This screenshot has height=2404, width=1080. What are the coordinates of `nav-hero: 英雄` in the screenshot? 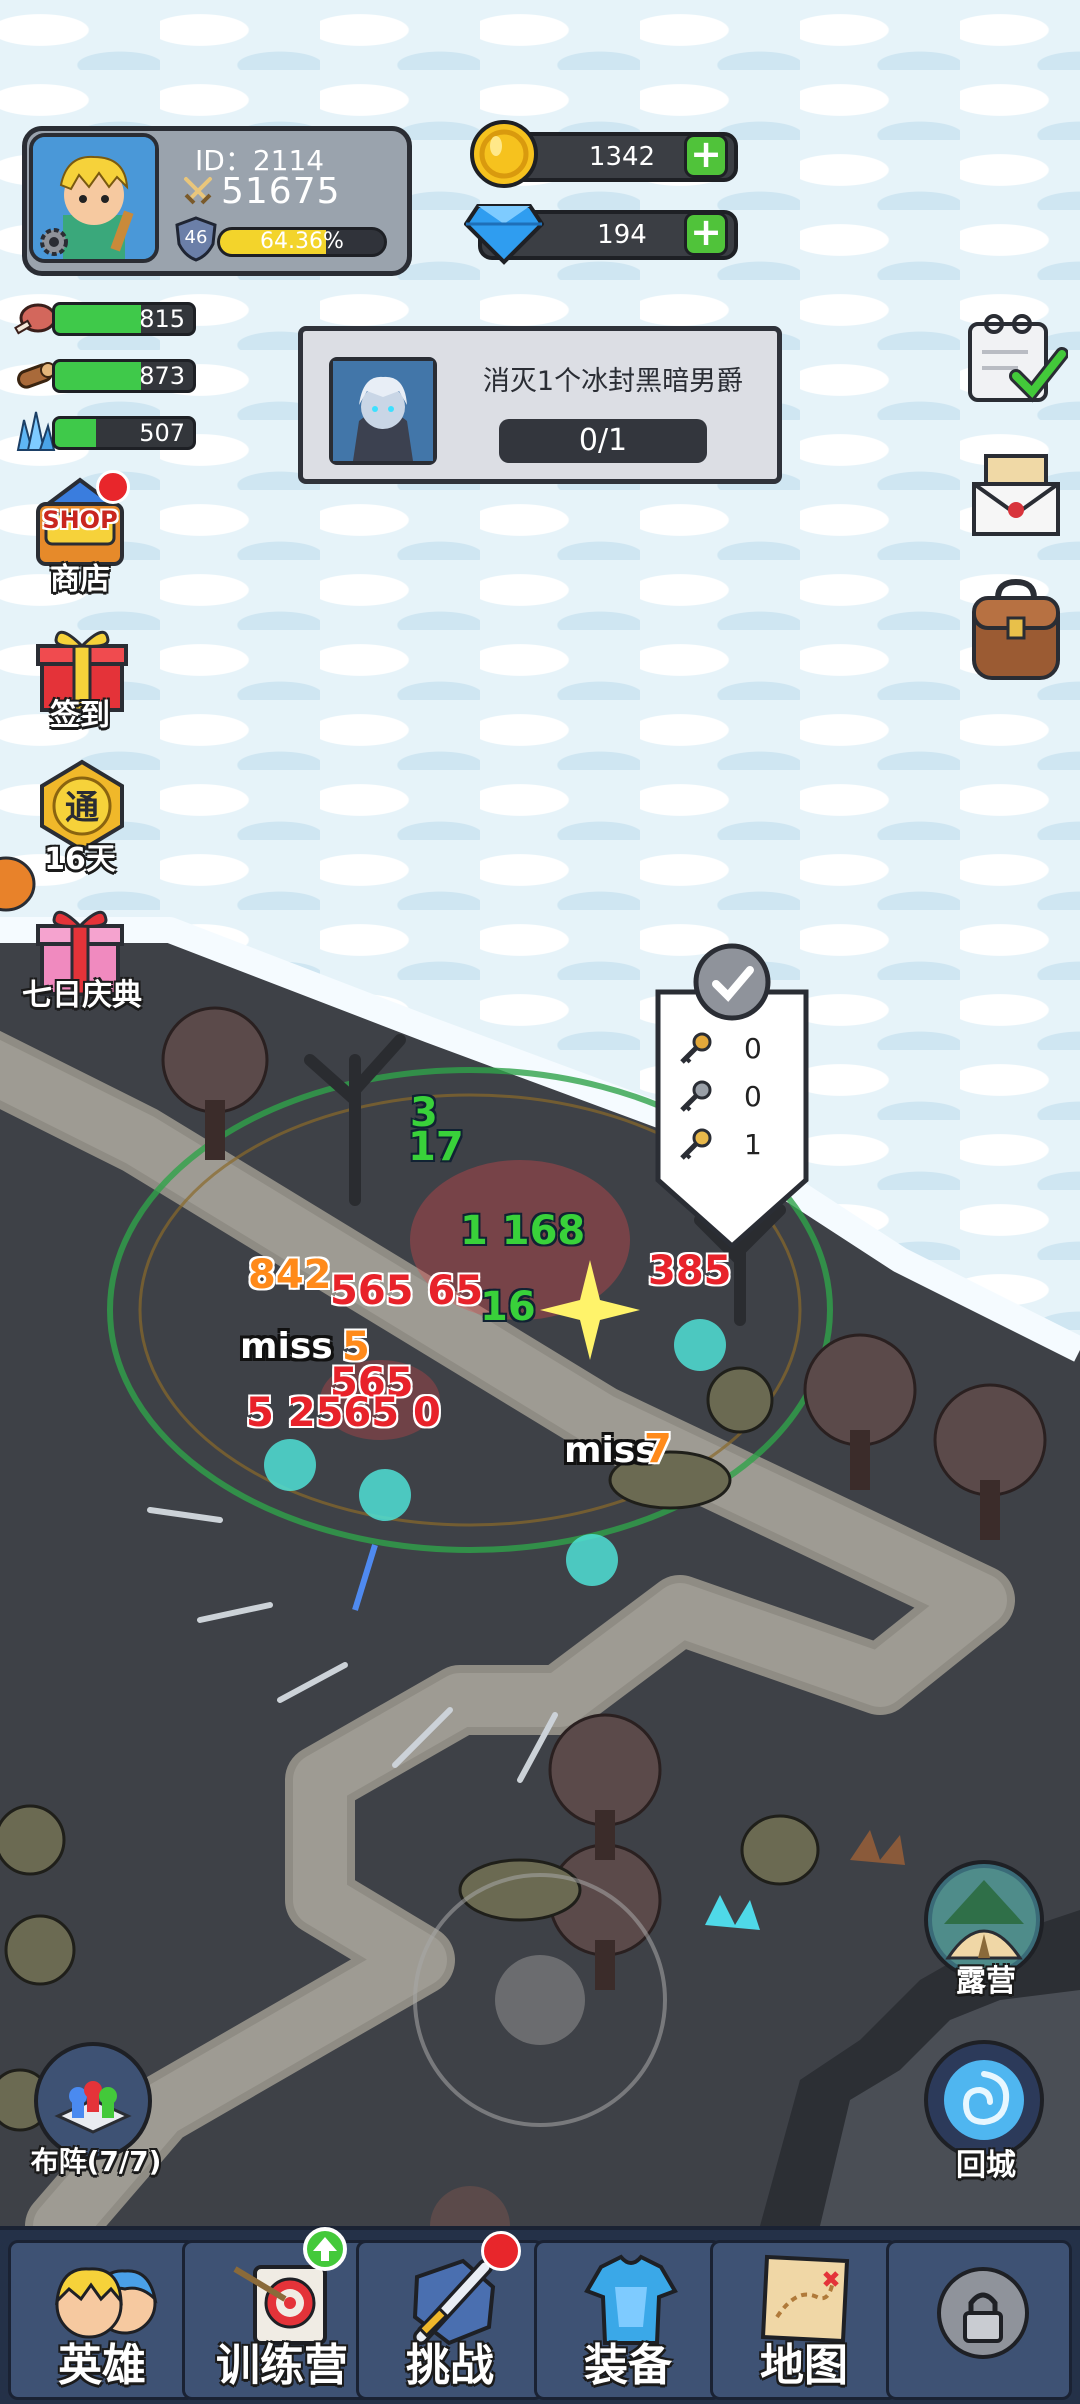 It's located at (102, 2320).